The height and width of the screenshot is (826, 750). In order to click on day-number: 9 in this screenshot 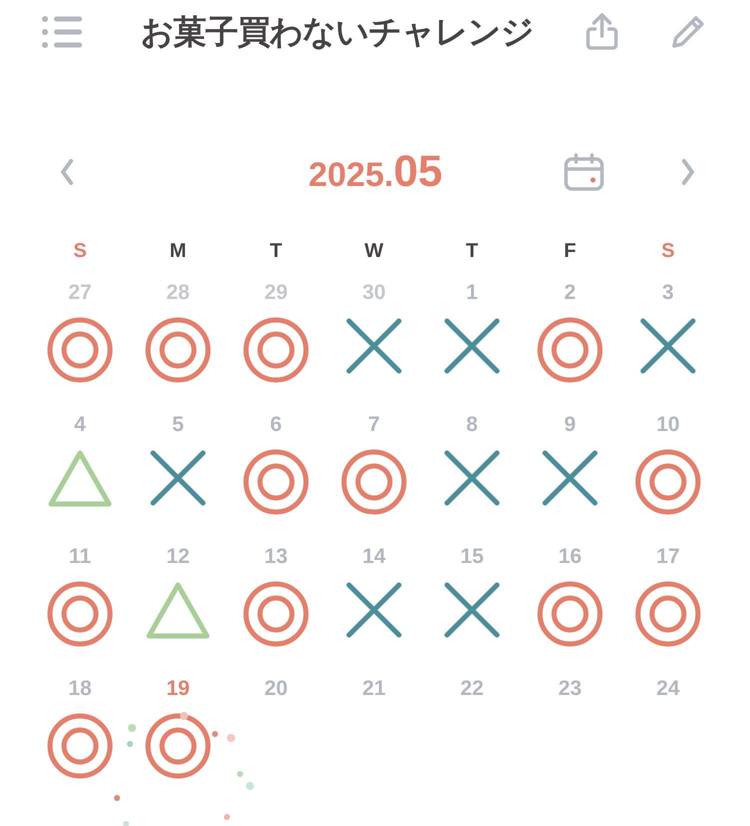, I will do `click(570, 425)`.